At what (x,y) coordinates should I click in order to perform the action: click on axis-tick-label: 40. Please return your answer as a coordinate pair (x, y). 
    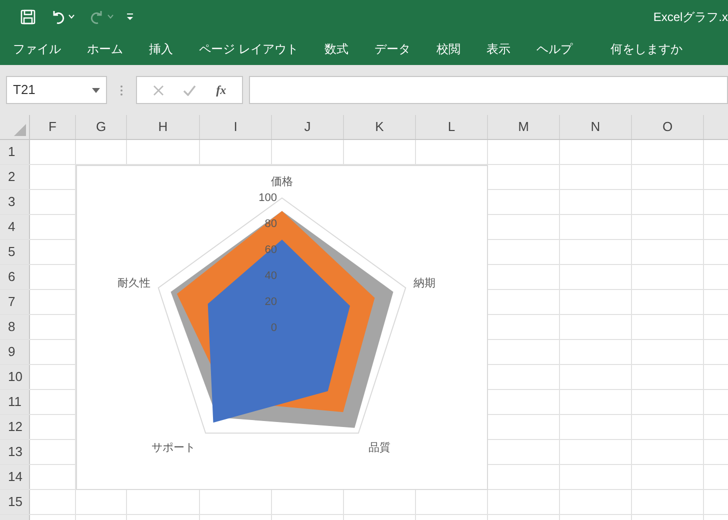
    Looking at the image, I should click on (270, 276).